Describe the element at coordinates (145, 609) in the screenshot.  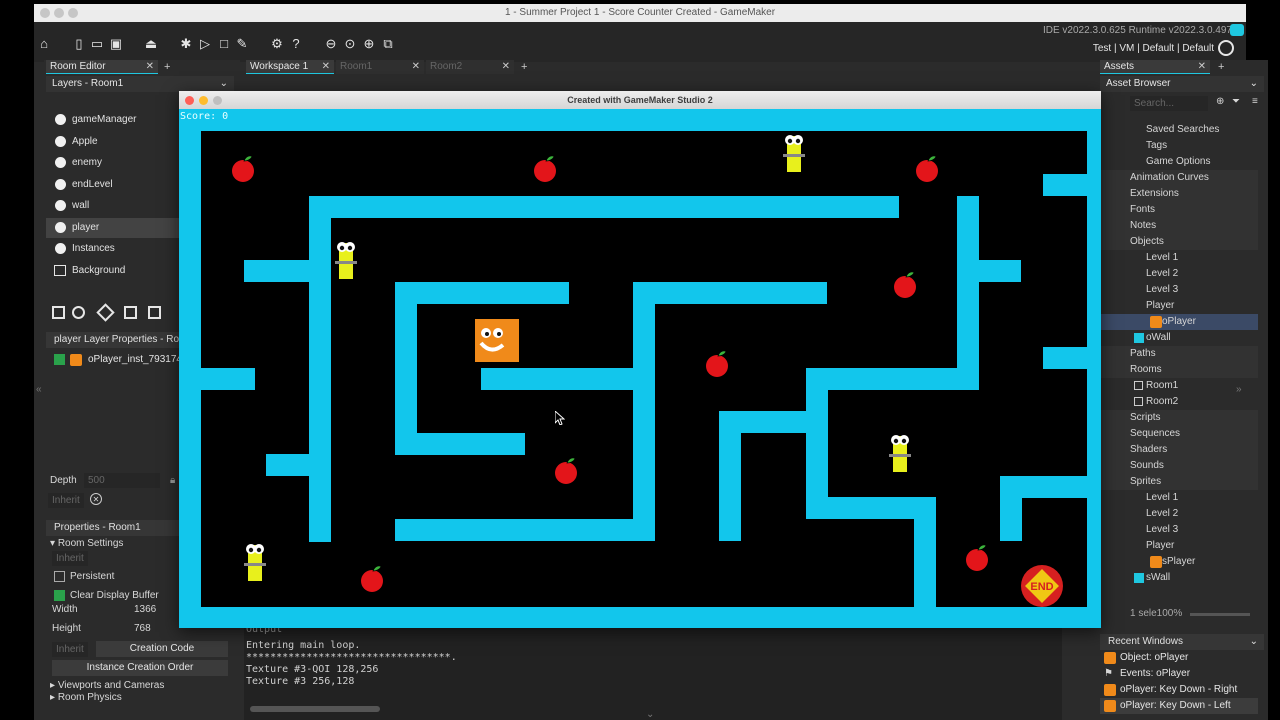
I see `width-field: 1366` at that location.